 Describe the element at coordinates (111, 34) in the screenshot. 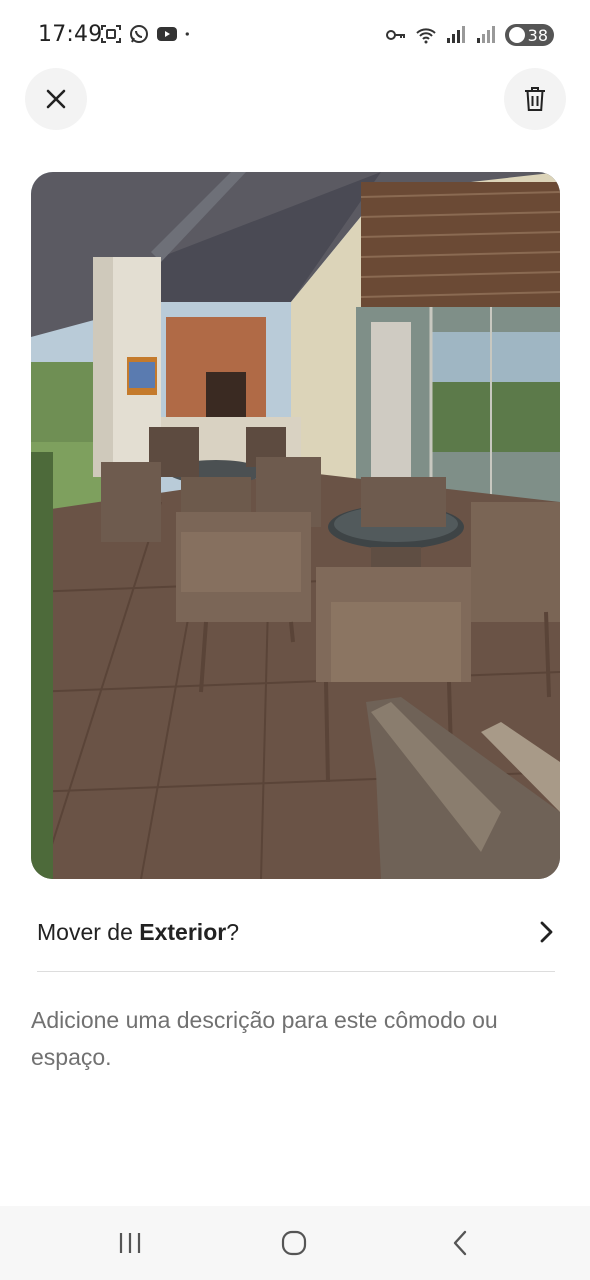

I see `screenshot-icon` at that location.